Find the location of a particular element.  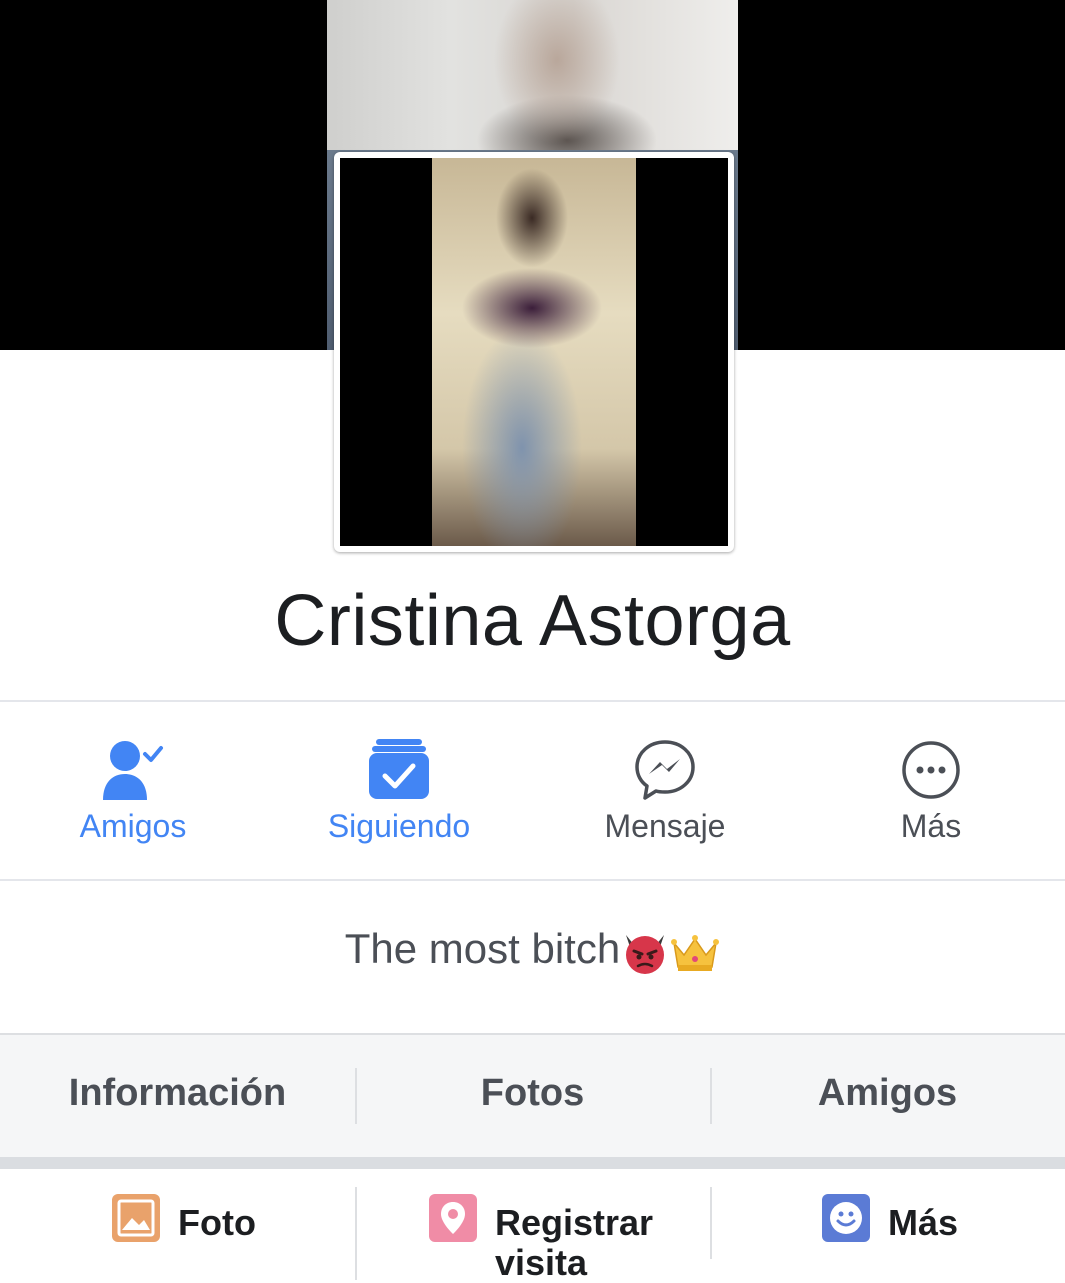

bio-text: The most bitch is located at coordinates (482, 948).